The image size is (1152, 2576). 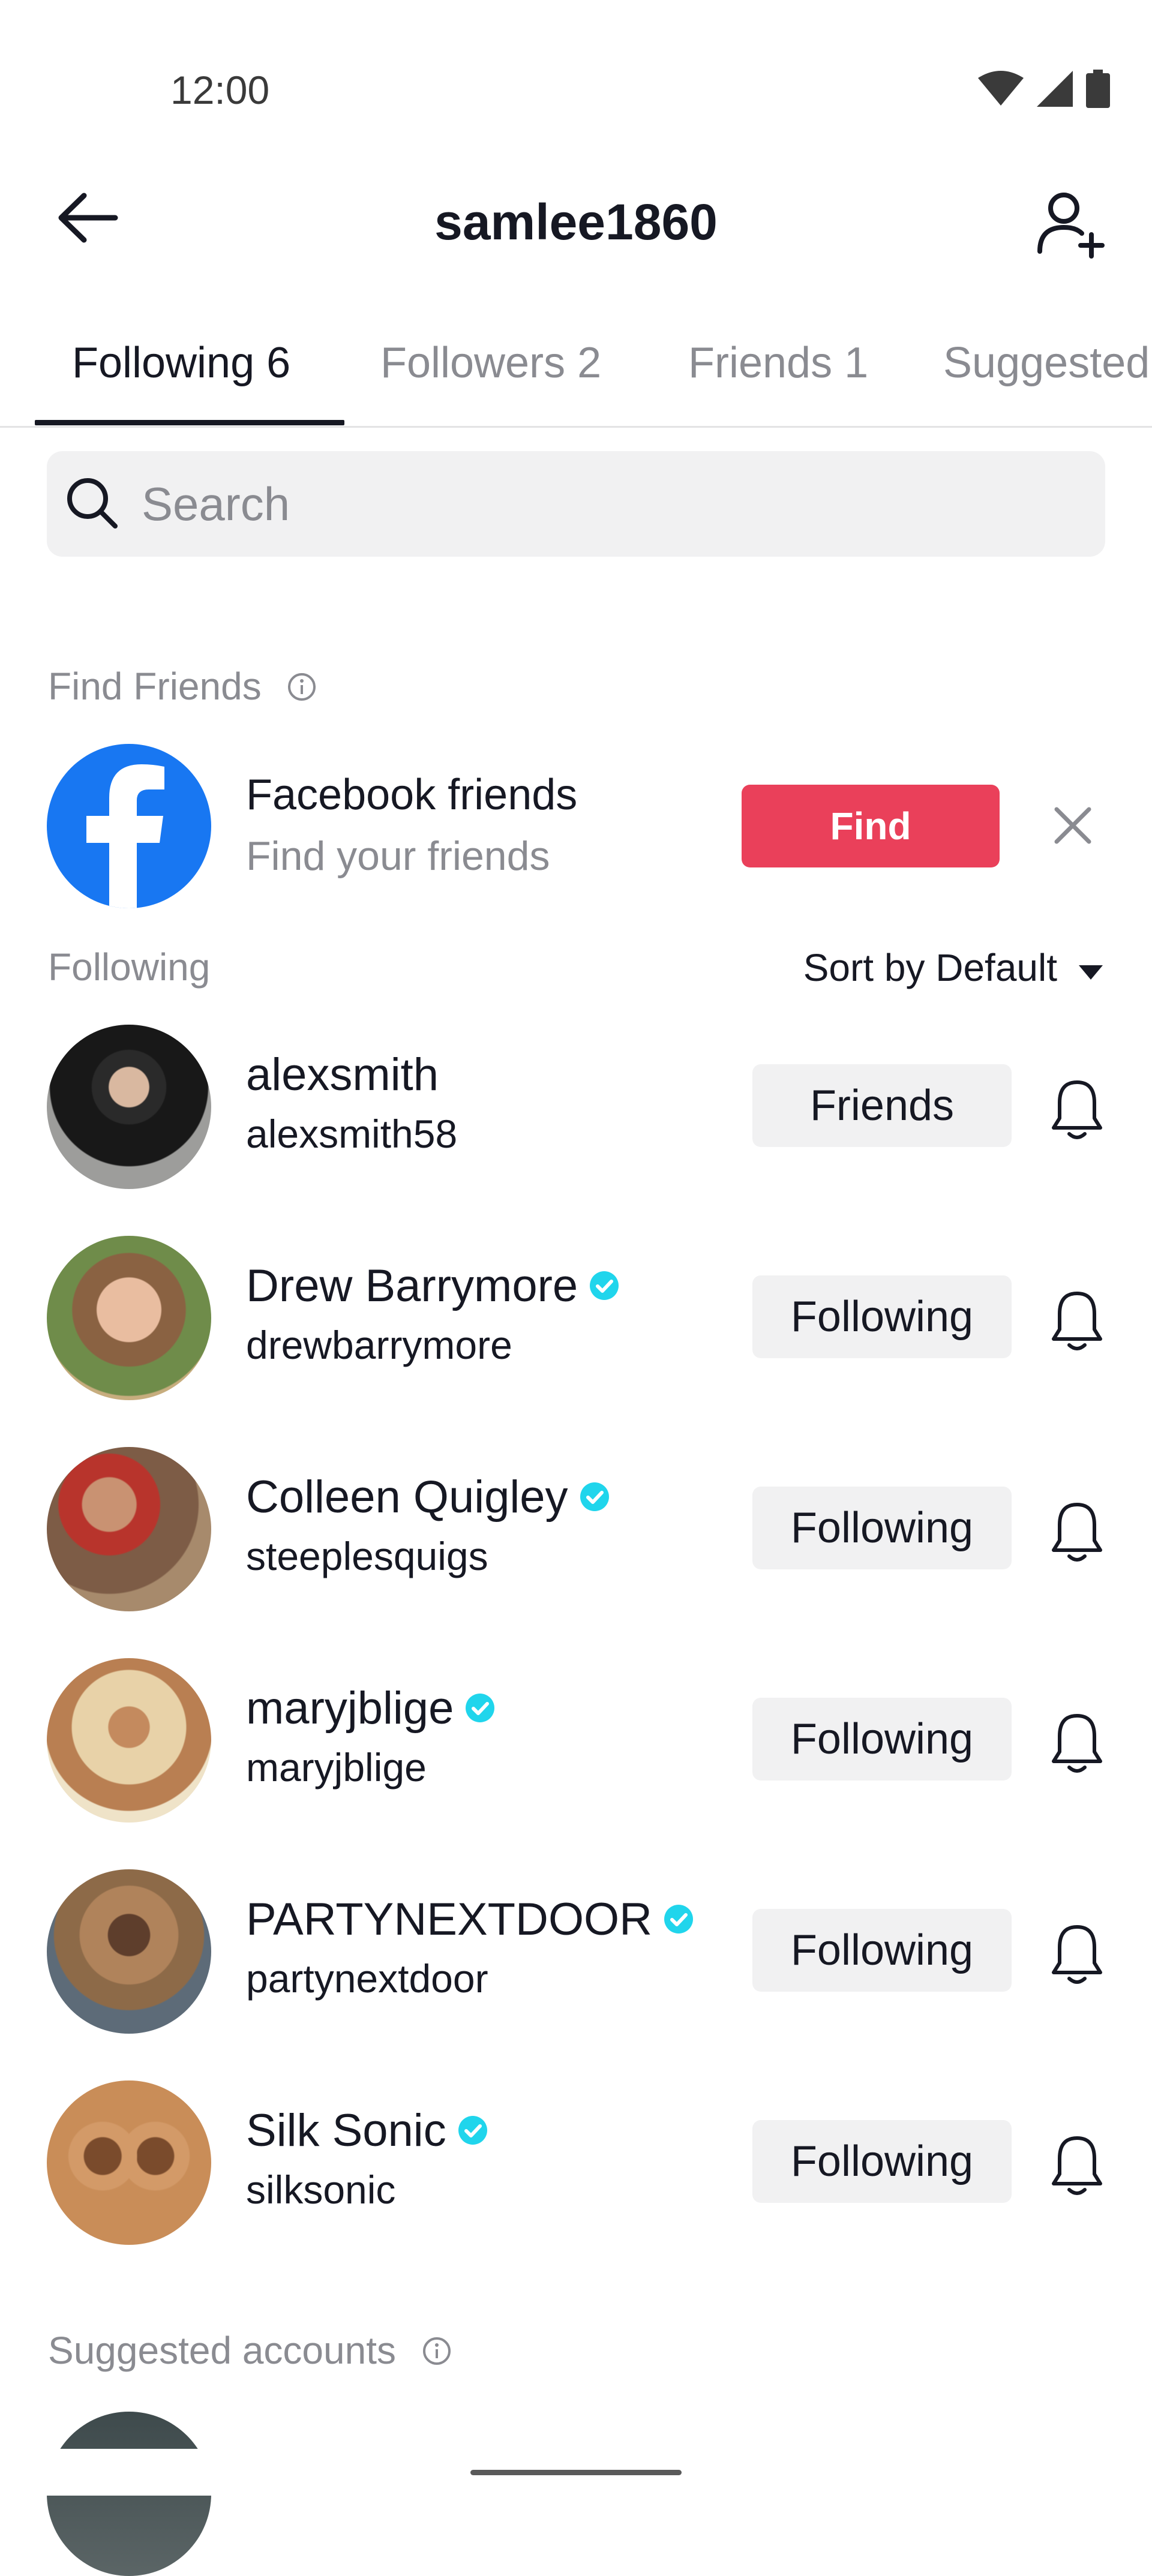 What do you see at coordinates (576, 1130) in the screenshot?
I see `following-row: alexsmith alexsmith58 Friends` at bounding box center [576, 1130].